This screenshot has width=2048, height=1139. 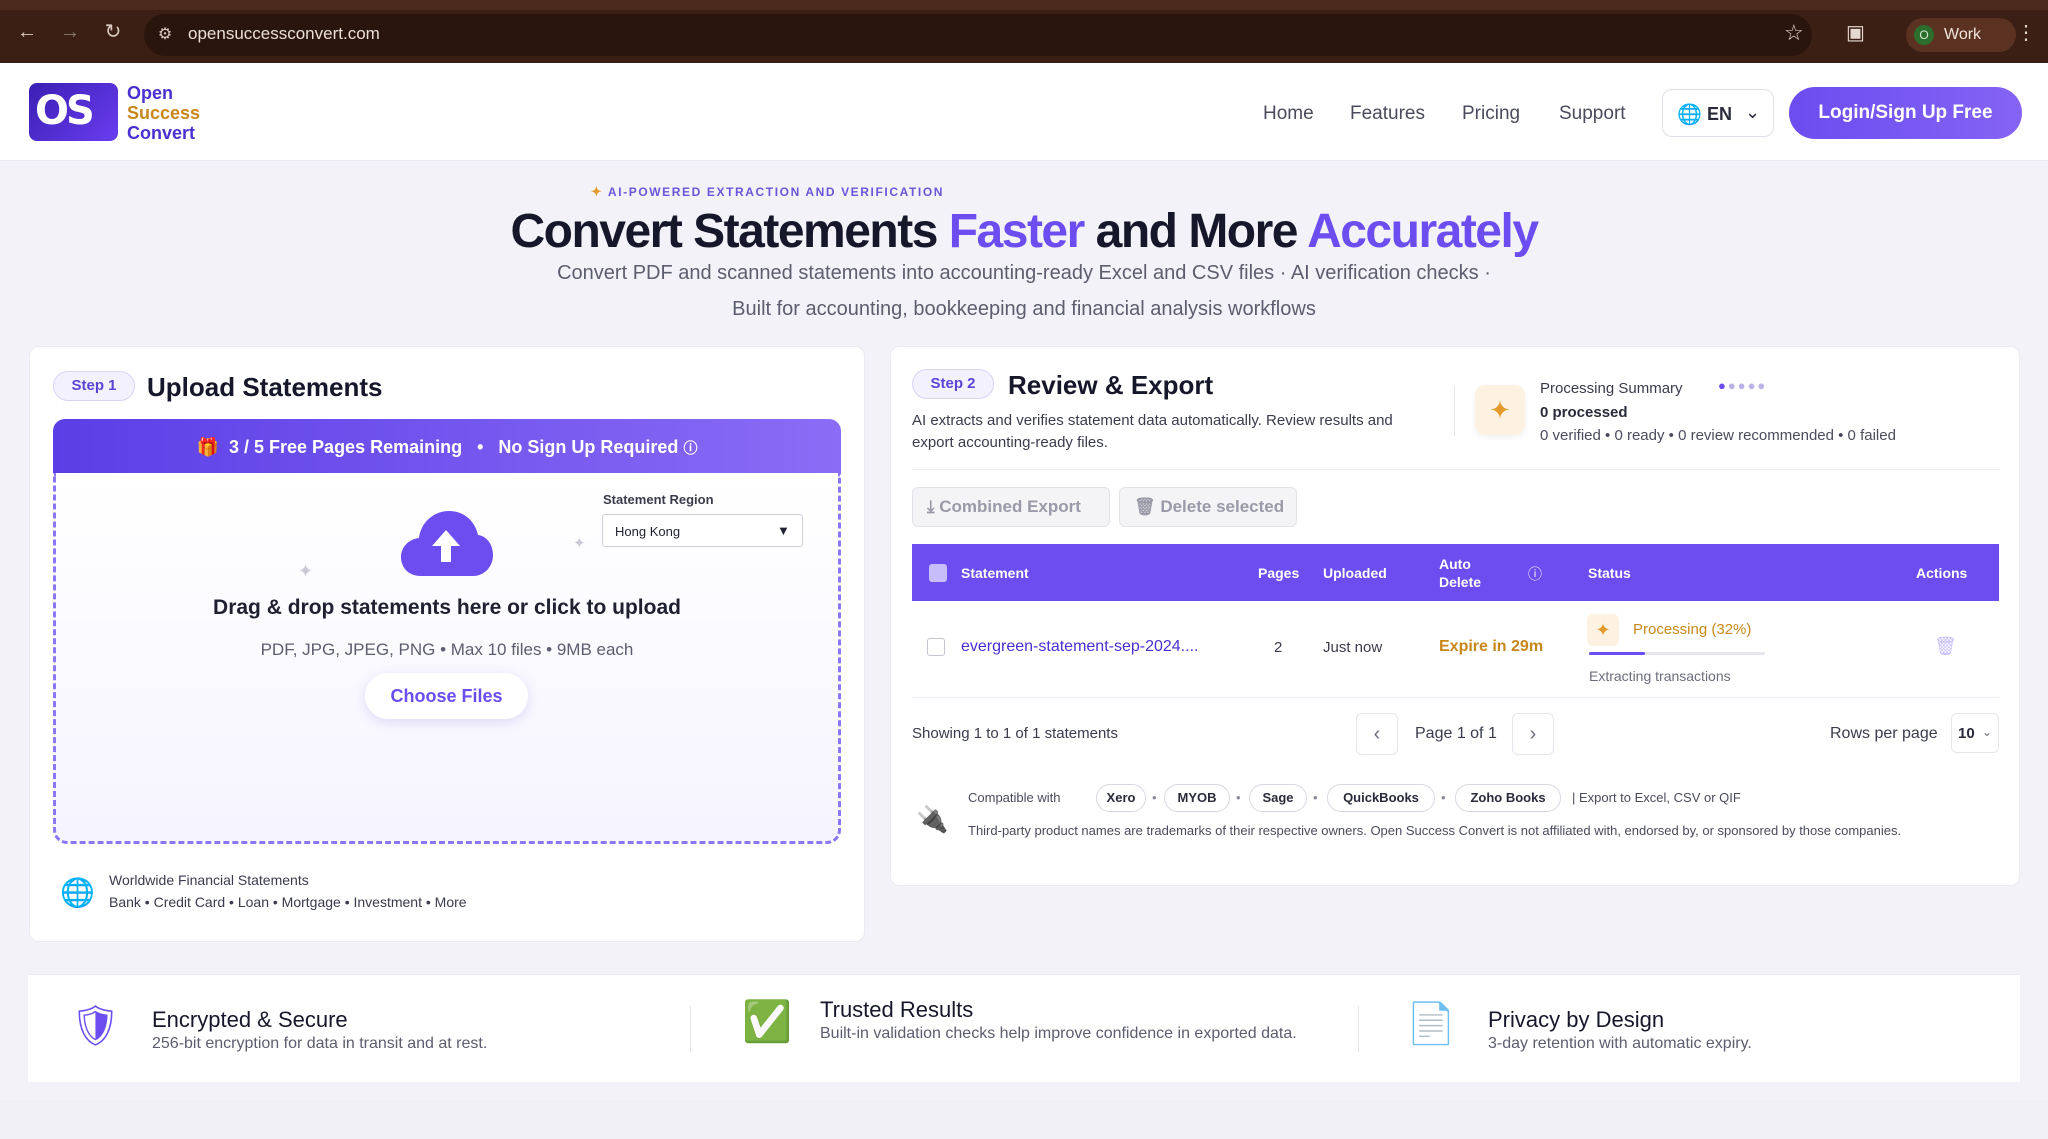 What do you see at coordinates (1576, 1019) in the screenshot?
I see `feature-title: Privacy by Design` at bounding box center [1576, 1019].